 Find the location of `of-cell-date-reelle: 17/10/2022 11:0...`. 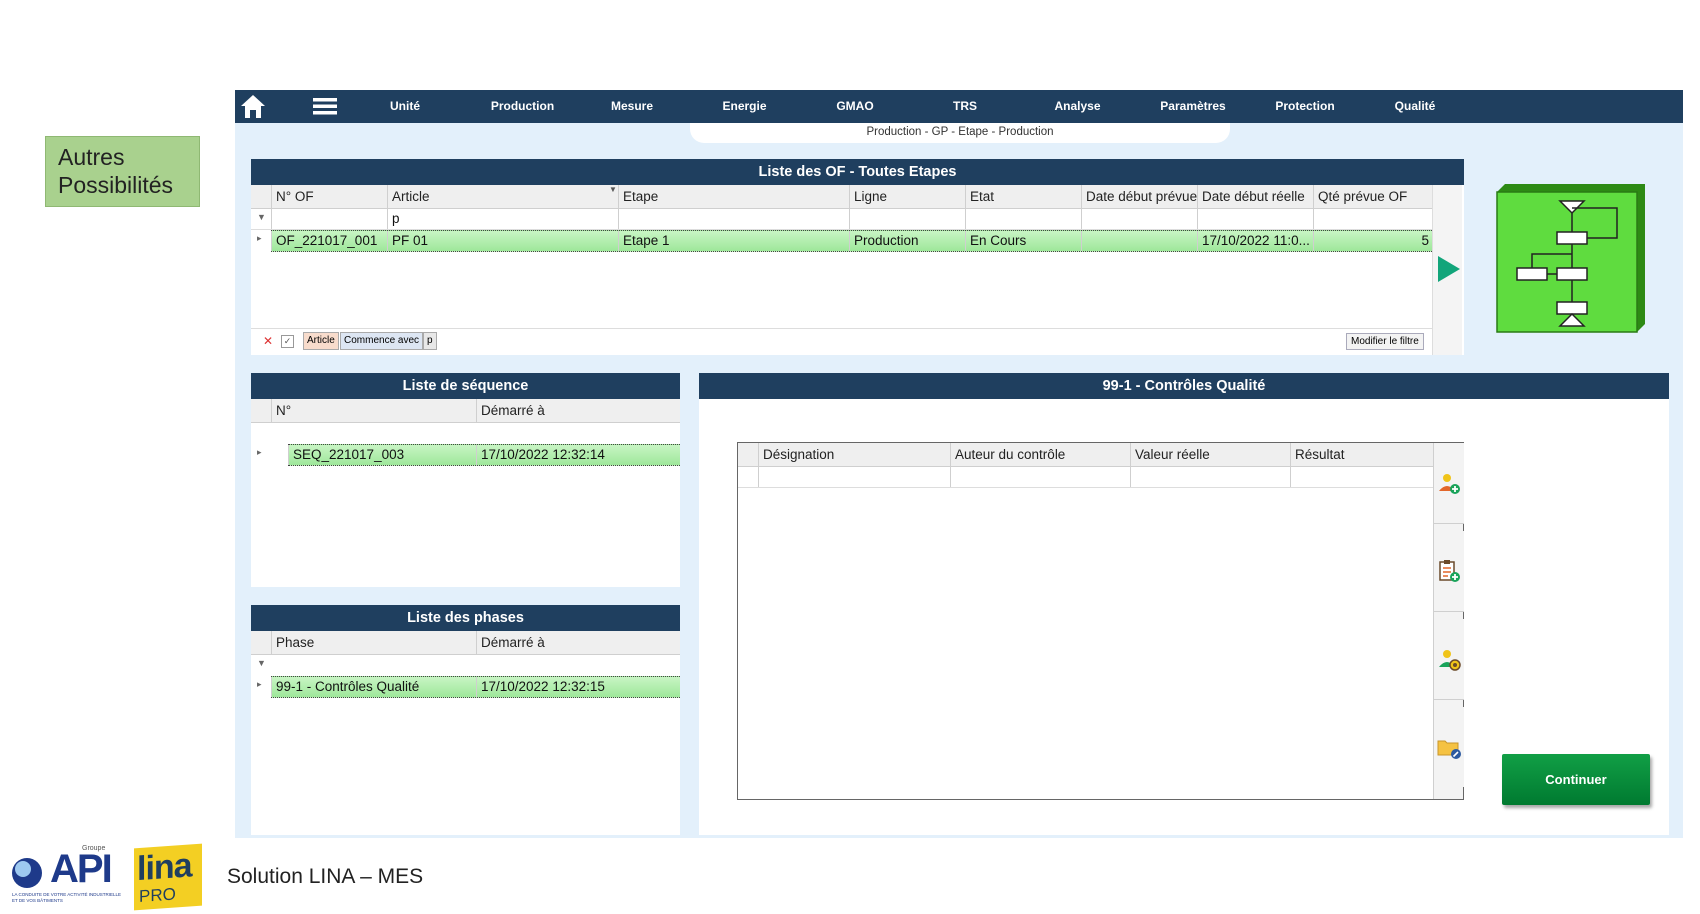

of-cell-date-reelle: 17/10/2022 11:0... is located at coordinates (1255, 241).